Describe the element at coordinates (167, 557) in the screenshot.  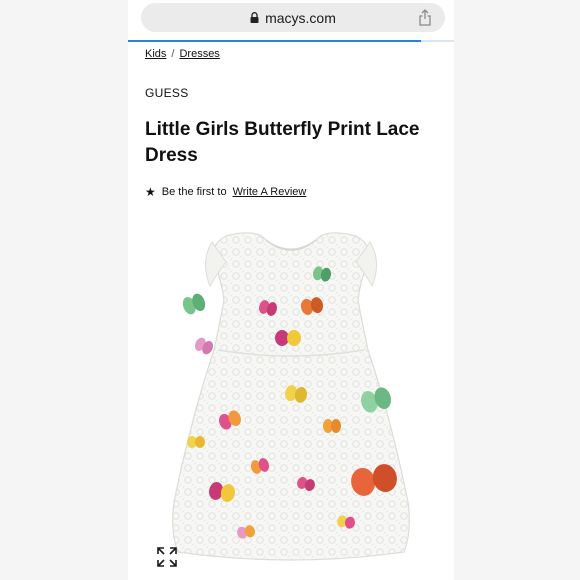
I see `expand-icon` at that location.